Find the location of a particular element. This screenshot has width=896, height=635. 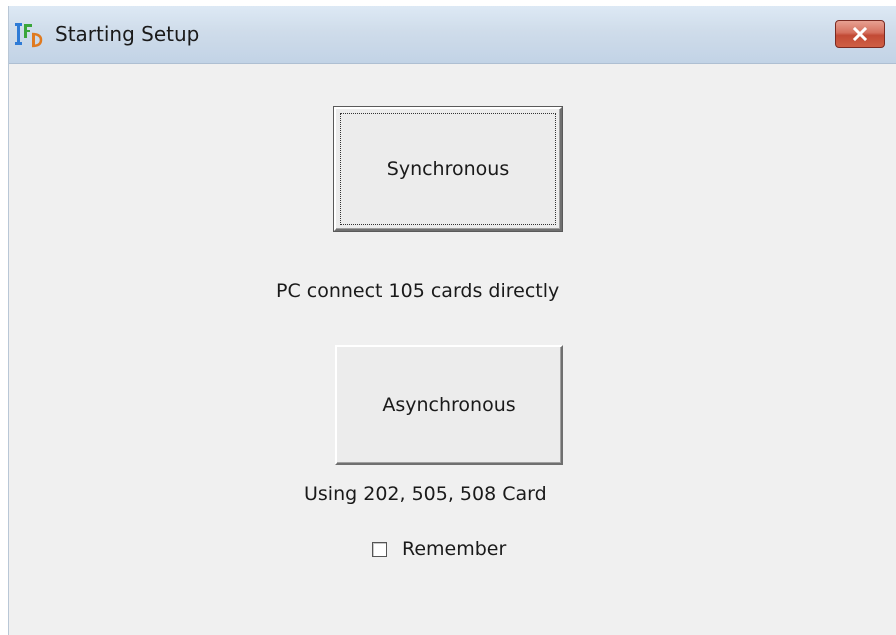

close-icon is located at coordinates (860, 34).